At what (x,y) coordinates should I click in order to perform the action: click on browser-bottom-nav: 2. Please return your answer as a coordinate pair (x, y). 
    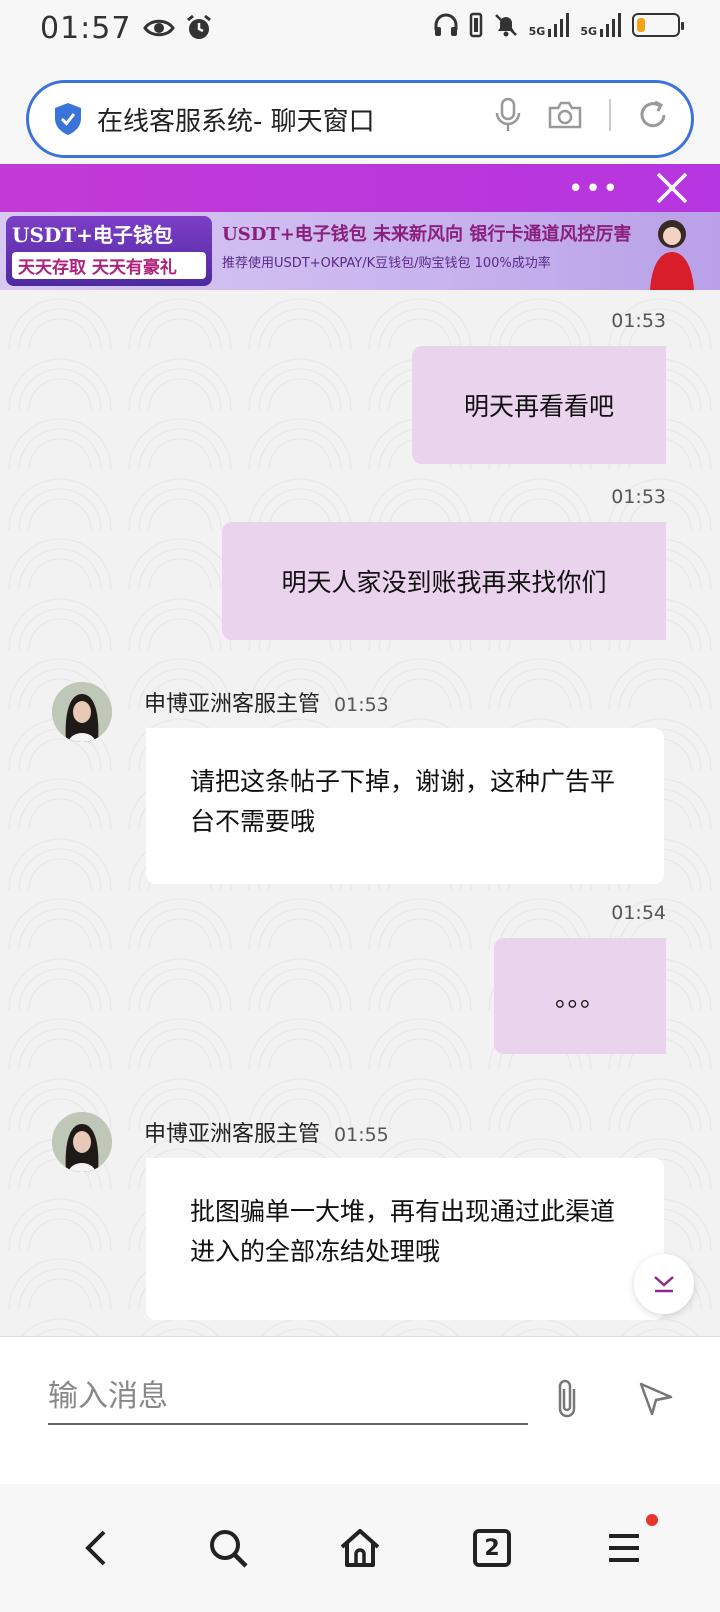
    Looking at the image, I should click on (360, 1548).